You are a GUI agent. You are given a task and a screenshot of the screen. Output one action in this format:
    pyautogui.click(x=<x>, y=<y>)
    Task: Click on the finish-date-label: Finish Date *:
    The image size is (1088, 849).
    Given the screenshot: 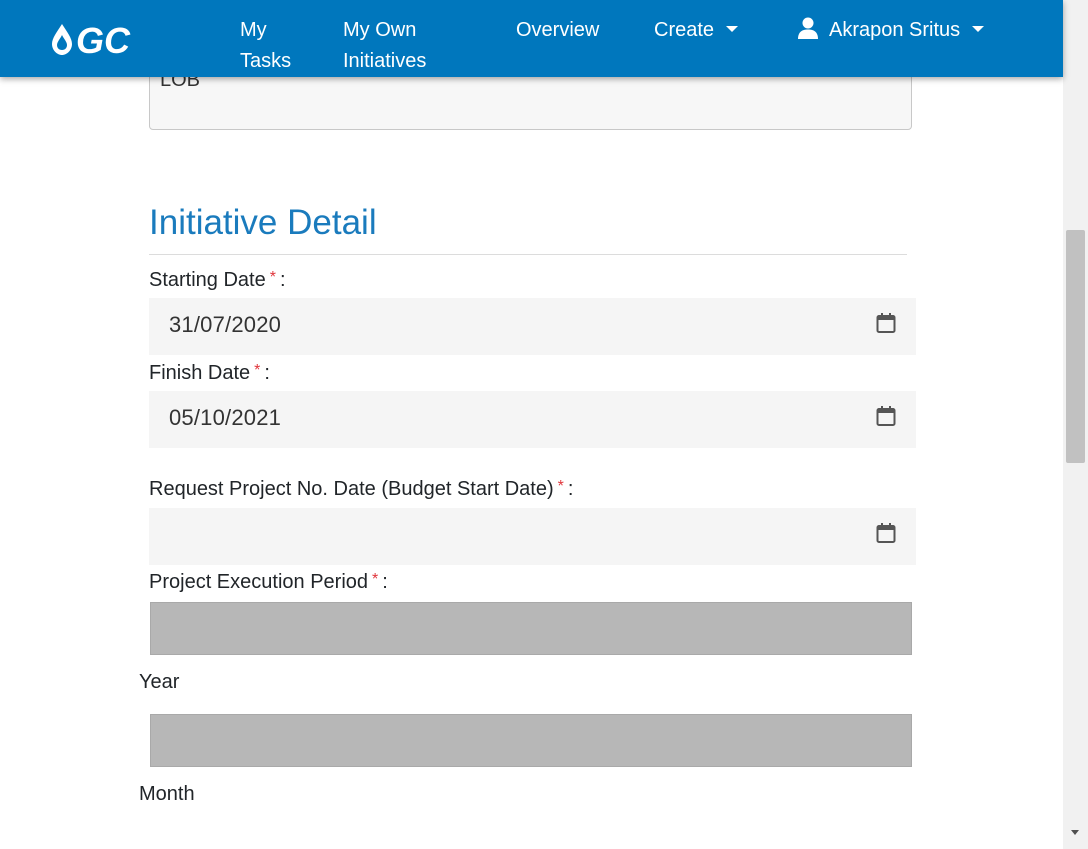 What is the action you would take?
    pyautogui.click(x=209, y=372)
    